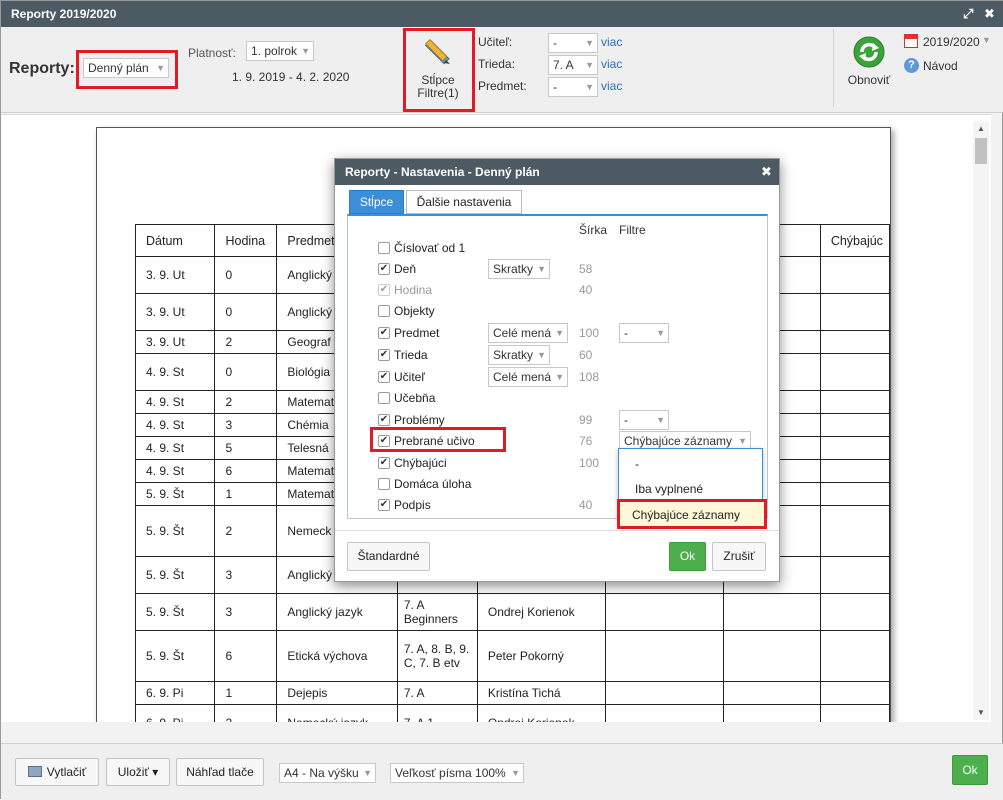 This screenshot has height=800, width=1003. What do you see at coordinates (384, 311) in the screenshot?
I see `checkbox-objekty` at bounding box center [384, 311].